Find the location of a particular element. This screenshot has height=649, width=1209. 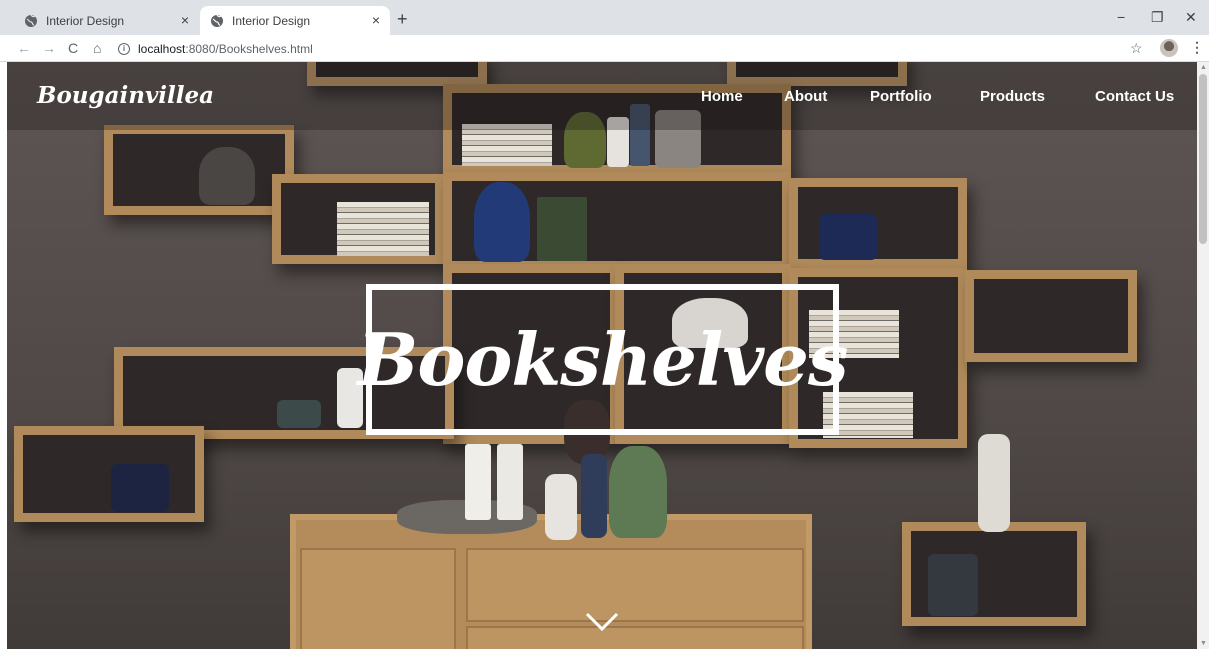

kebab-menu-icon: ⋮ is located at coordinates (1197, 47).